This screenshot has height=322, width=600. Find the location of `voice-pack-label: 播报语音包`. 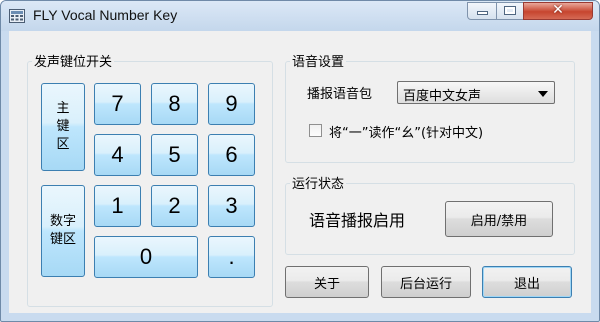

voice-pack-label: 播报语音包 is located at coordinates (340, 94).